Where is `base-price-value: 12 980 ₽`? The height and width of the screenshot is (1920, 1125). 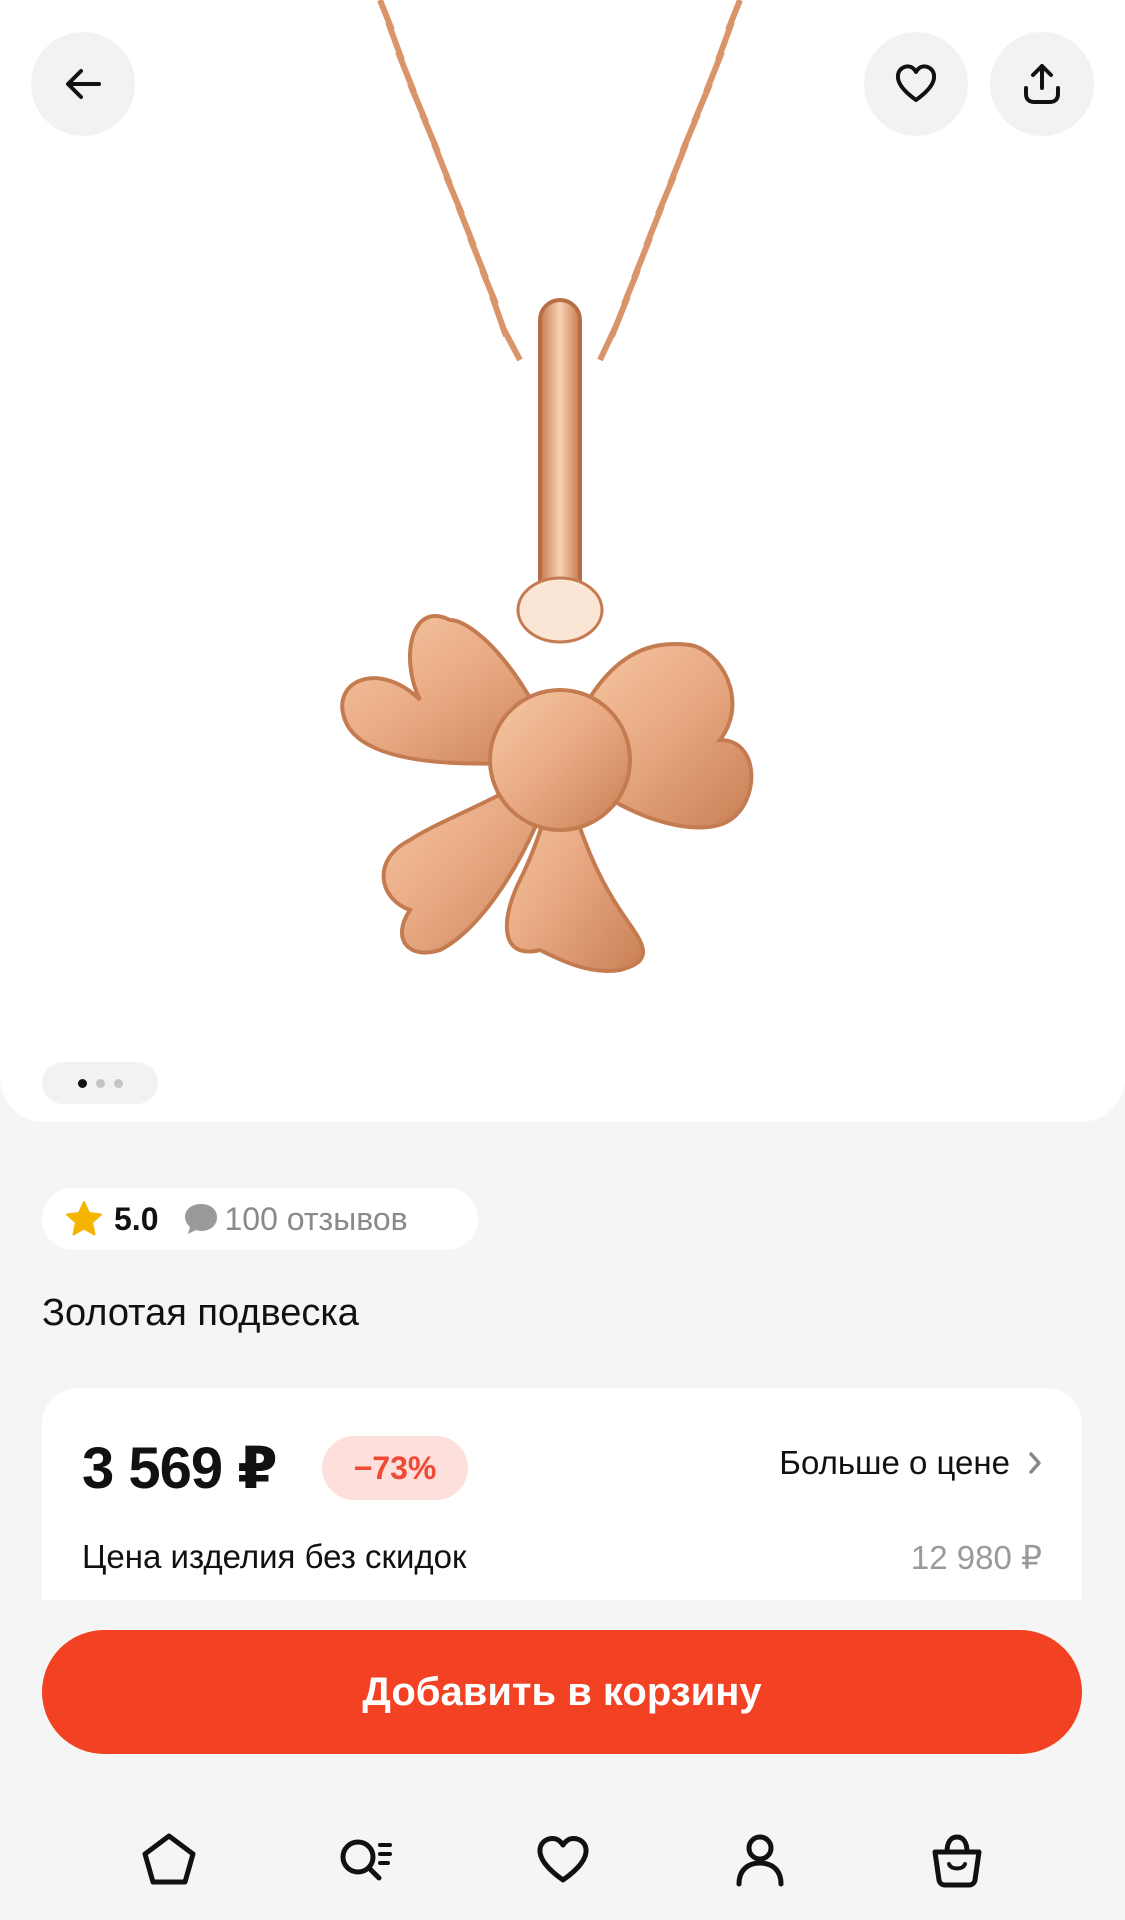
base-price-value: 12 980 ₽ is located at coordinates (976, 1557).